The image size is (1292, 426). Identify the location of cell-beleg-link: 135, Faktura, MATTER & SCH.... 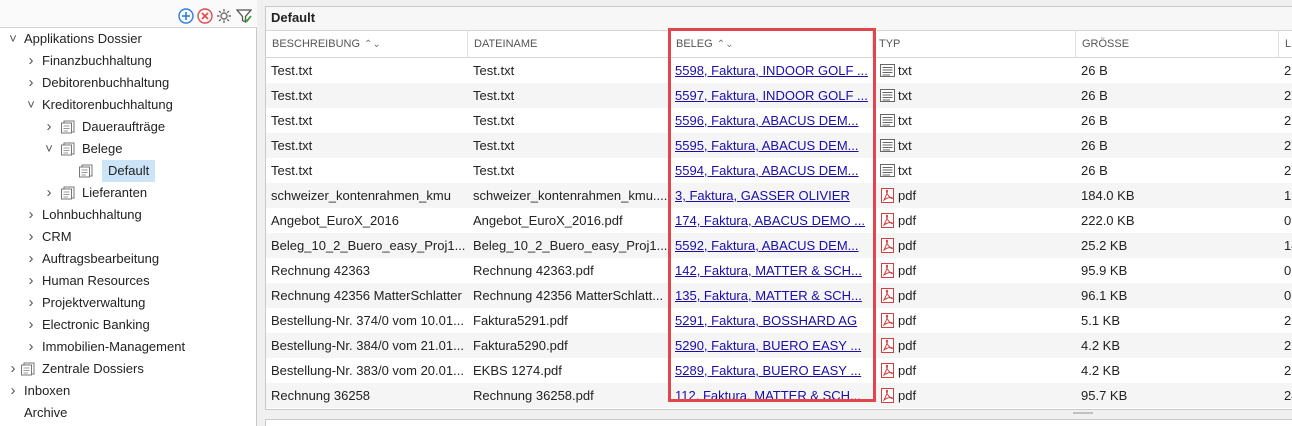
(771, 295).